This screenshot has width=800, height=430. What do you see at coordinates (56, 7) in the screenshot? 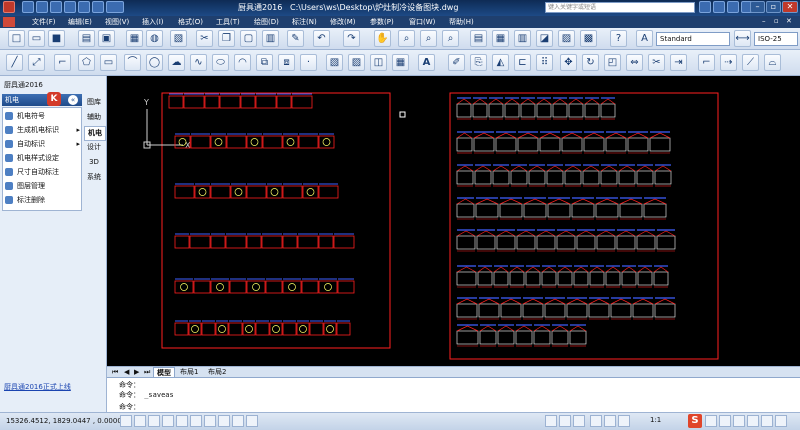
I see `qa-save-icon` at bounding box center [56, 7].